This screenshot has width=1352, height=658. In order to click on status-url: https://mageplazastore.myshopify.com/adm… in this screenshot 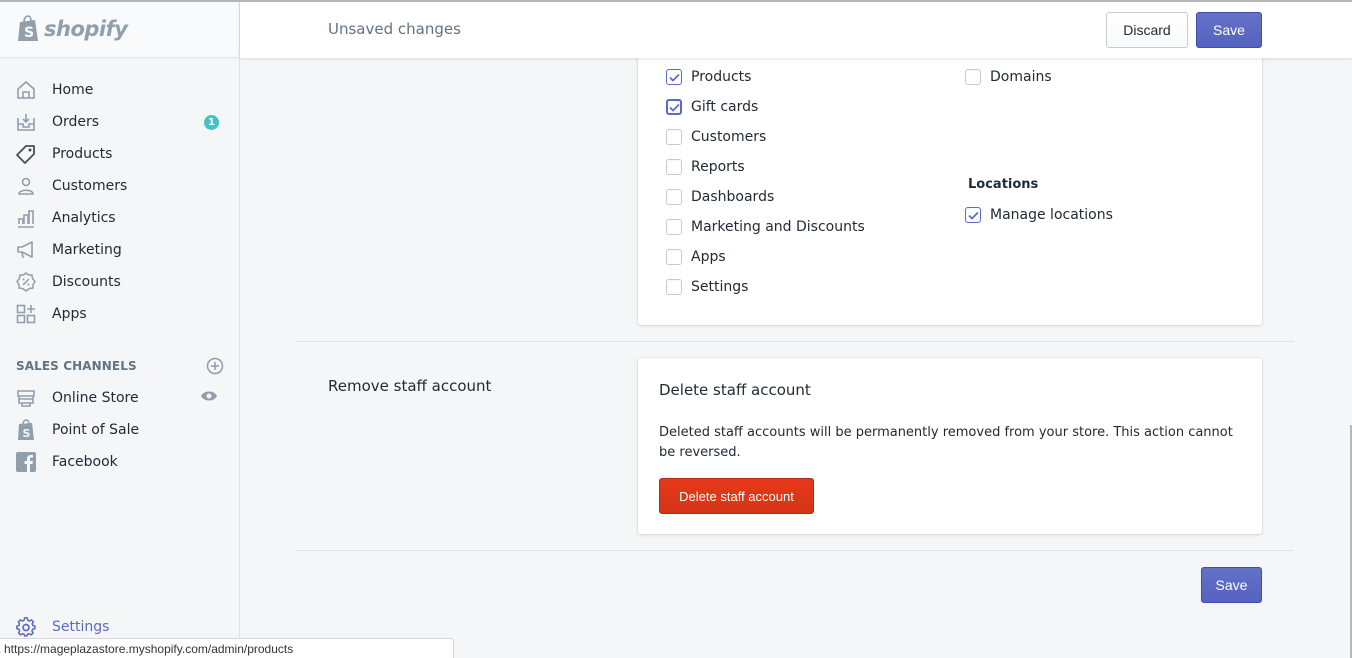, I will do `click(149, 648)`.